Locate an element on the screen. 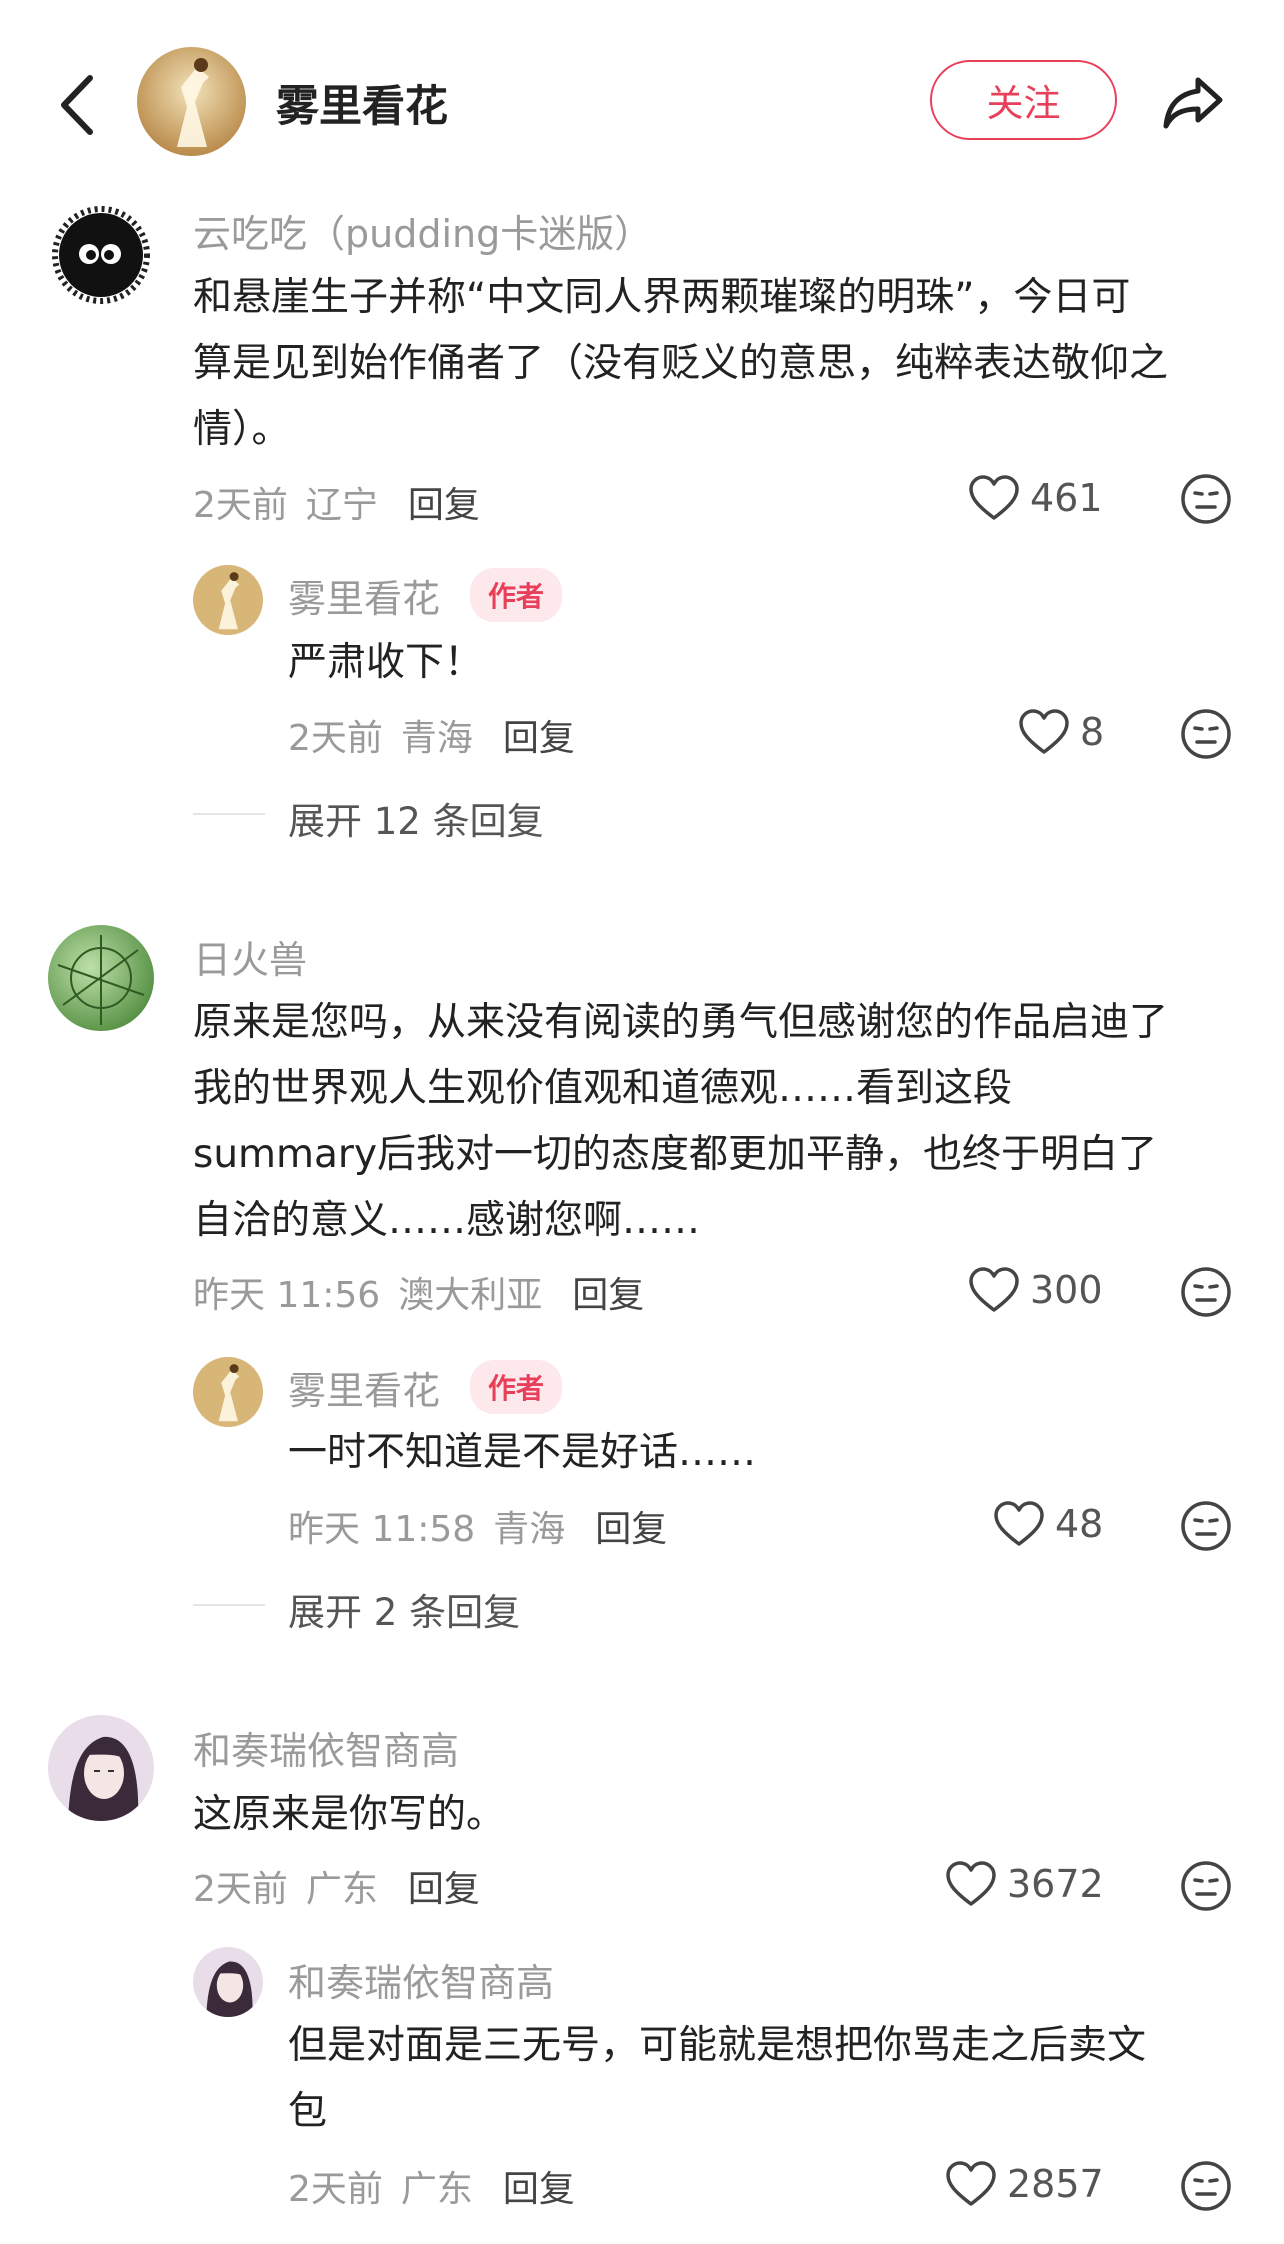 Image resolution: width=1284 pixels, height=2244 pixels. back-button is located at coordinates (78, 105).